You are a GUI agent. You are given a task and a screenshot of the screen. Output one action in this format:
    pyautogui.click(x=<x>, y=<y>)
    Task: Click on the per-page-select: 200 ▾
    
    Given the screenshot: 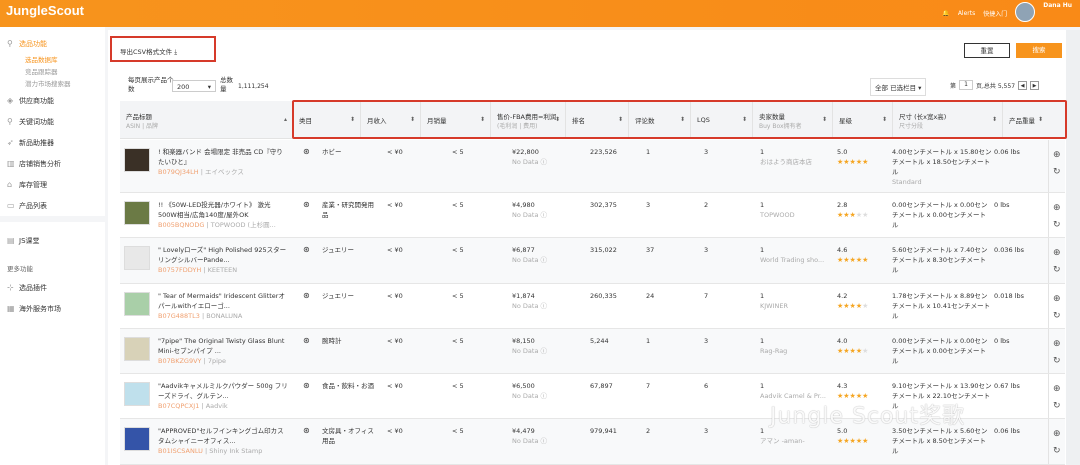 What is the action you would take?
    pyautogui.click(x=194, y=86)
    